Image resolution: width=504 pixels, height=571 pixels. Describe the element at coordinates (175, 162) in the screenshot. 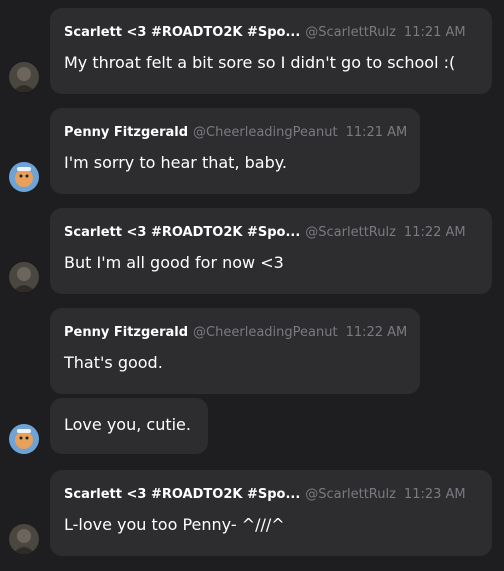

I see `message-text: I'm sorry to hear that, baby.` at that location.